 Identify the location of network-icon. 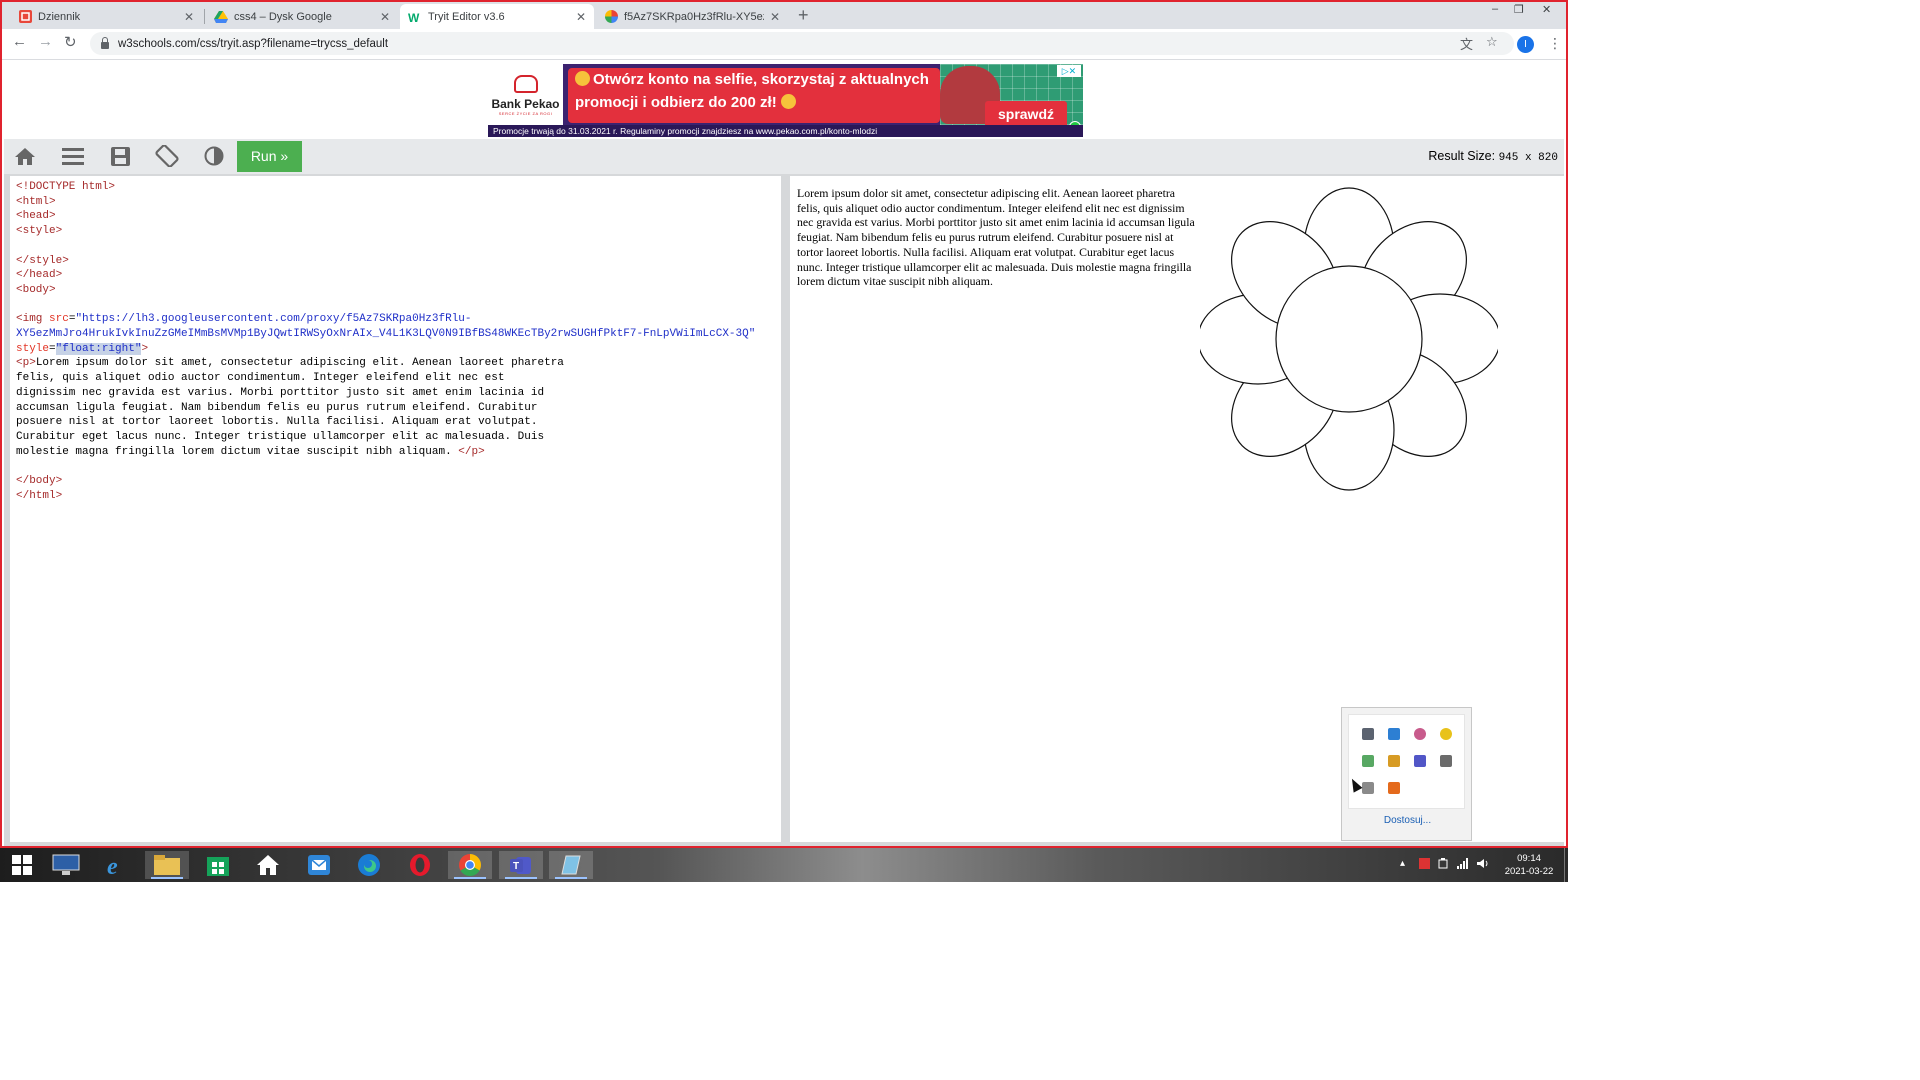
(1463, 865).